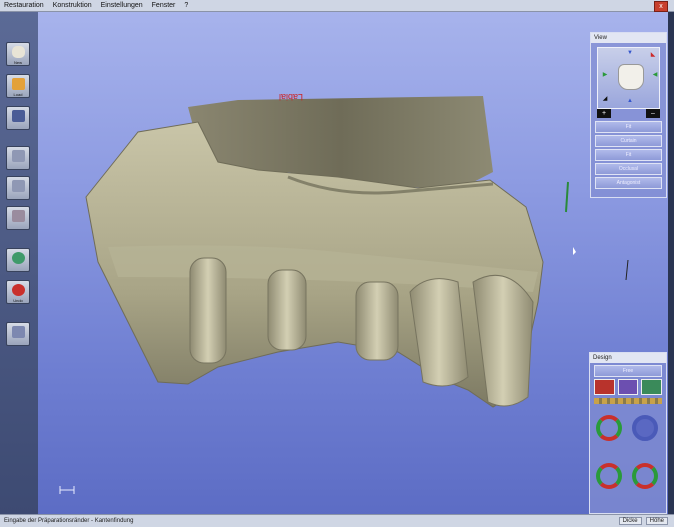 Image resolution: width=674 pixels, height=527 pixels. I want to click on view-right-arrow-icon: ◀, so click(655, 75).